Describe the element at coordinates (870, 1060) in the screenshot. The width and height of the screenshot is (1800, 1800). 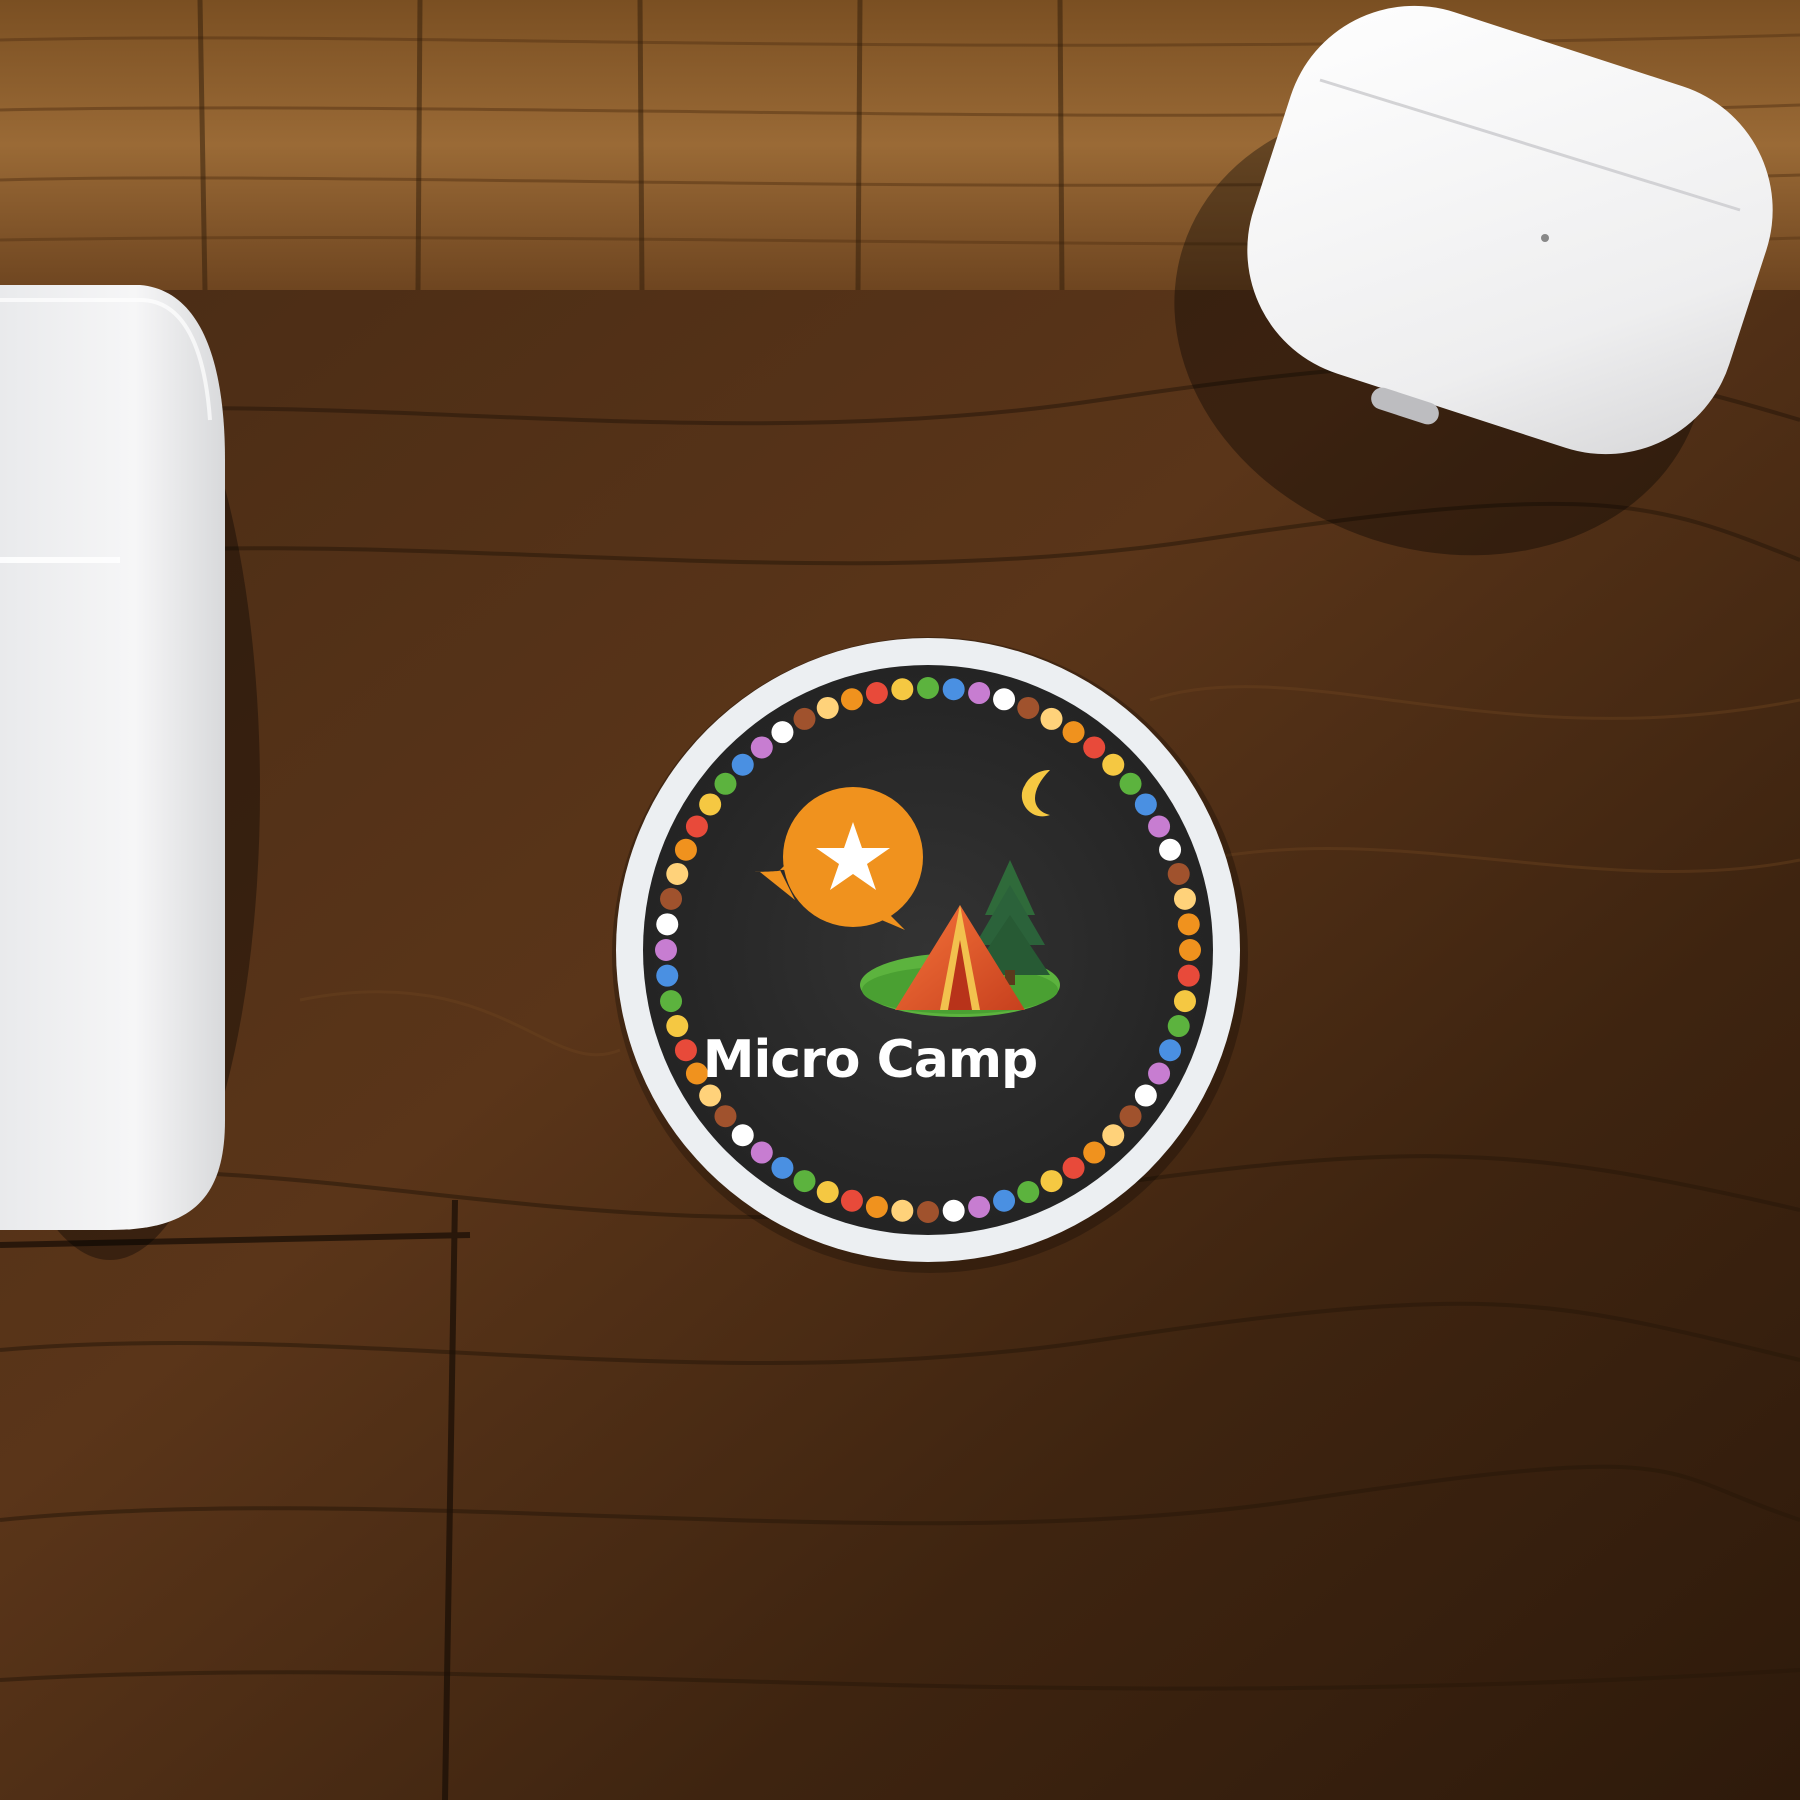
I see `sticker-title: Micro Camp` at that location.